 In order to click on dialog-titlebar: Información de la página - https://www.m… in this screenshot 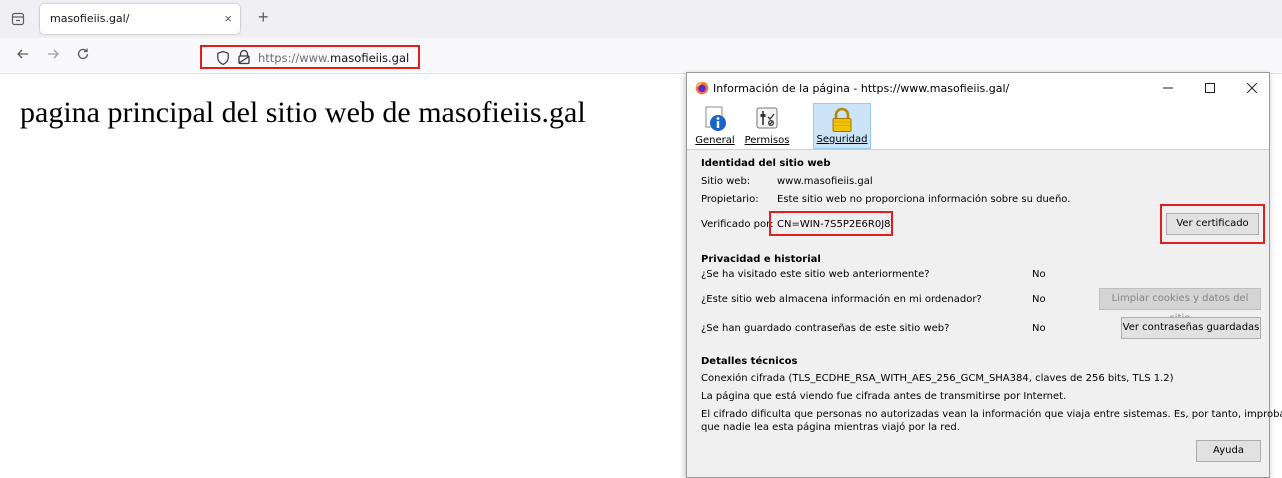, I will do `click(978, 88)`.